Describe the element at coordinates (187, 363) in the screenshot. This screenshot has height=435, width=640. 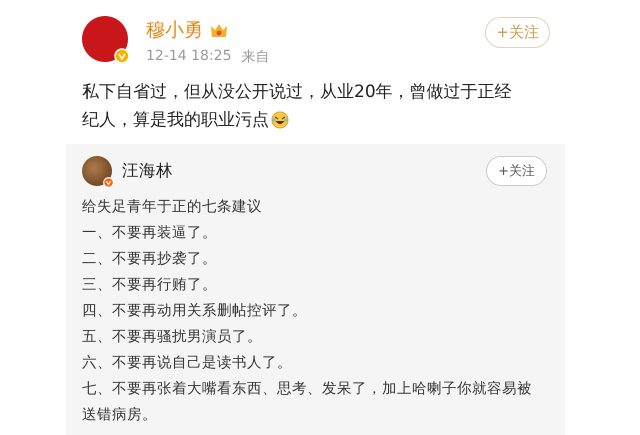
I see `quote-line: 六、不要再说自己是读书人了。` at that location.